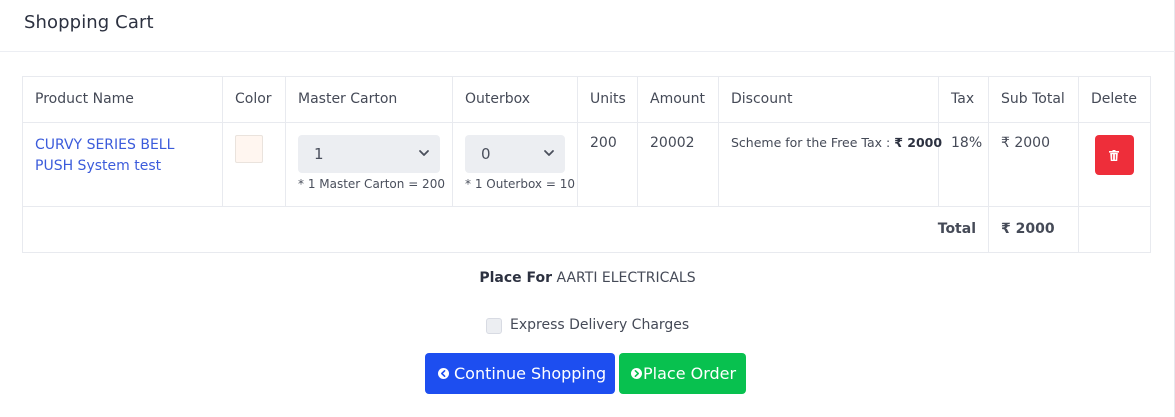 Image resolution: width=1175 pixels, height=417 pixels. I want to click on col-header-outerbox: Outerbox, so click(515, 99).